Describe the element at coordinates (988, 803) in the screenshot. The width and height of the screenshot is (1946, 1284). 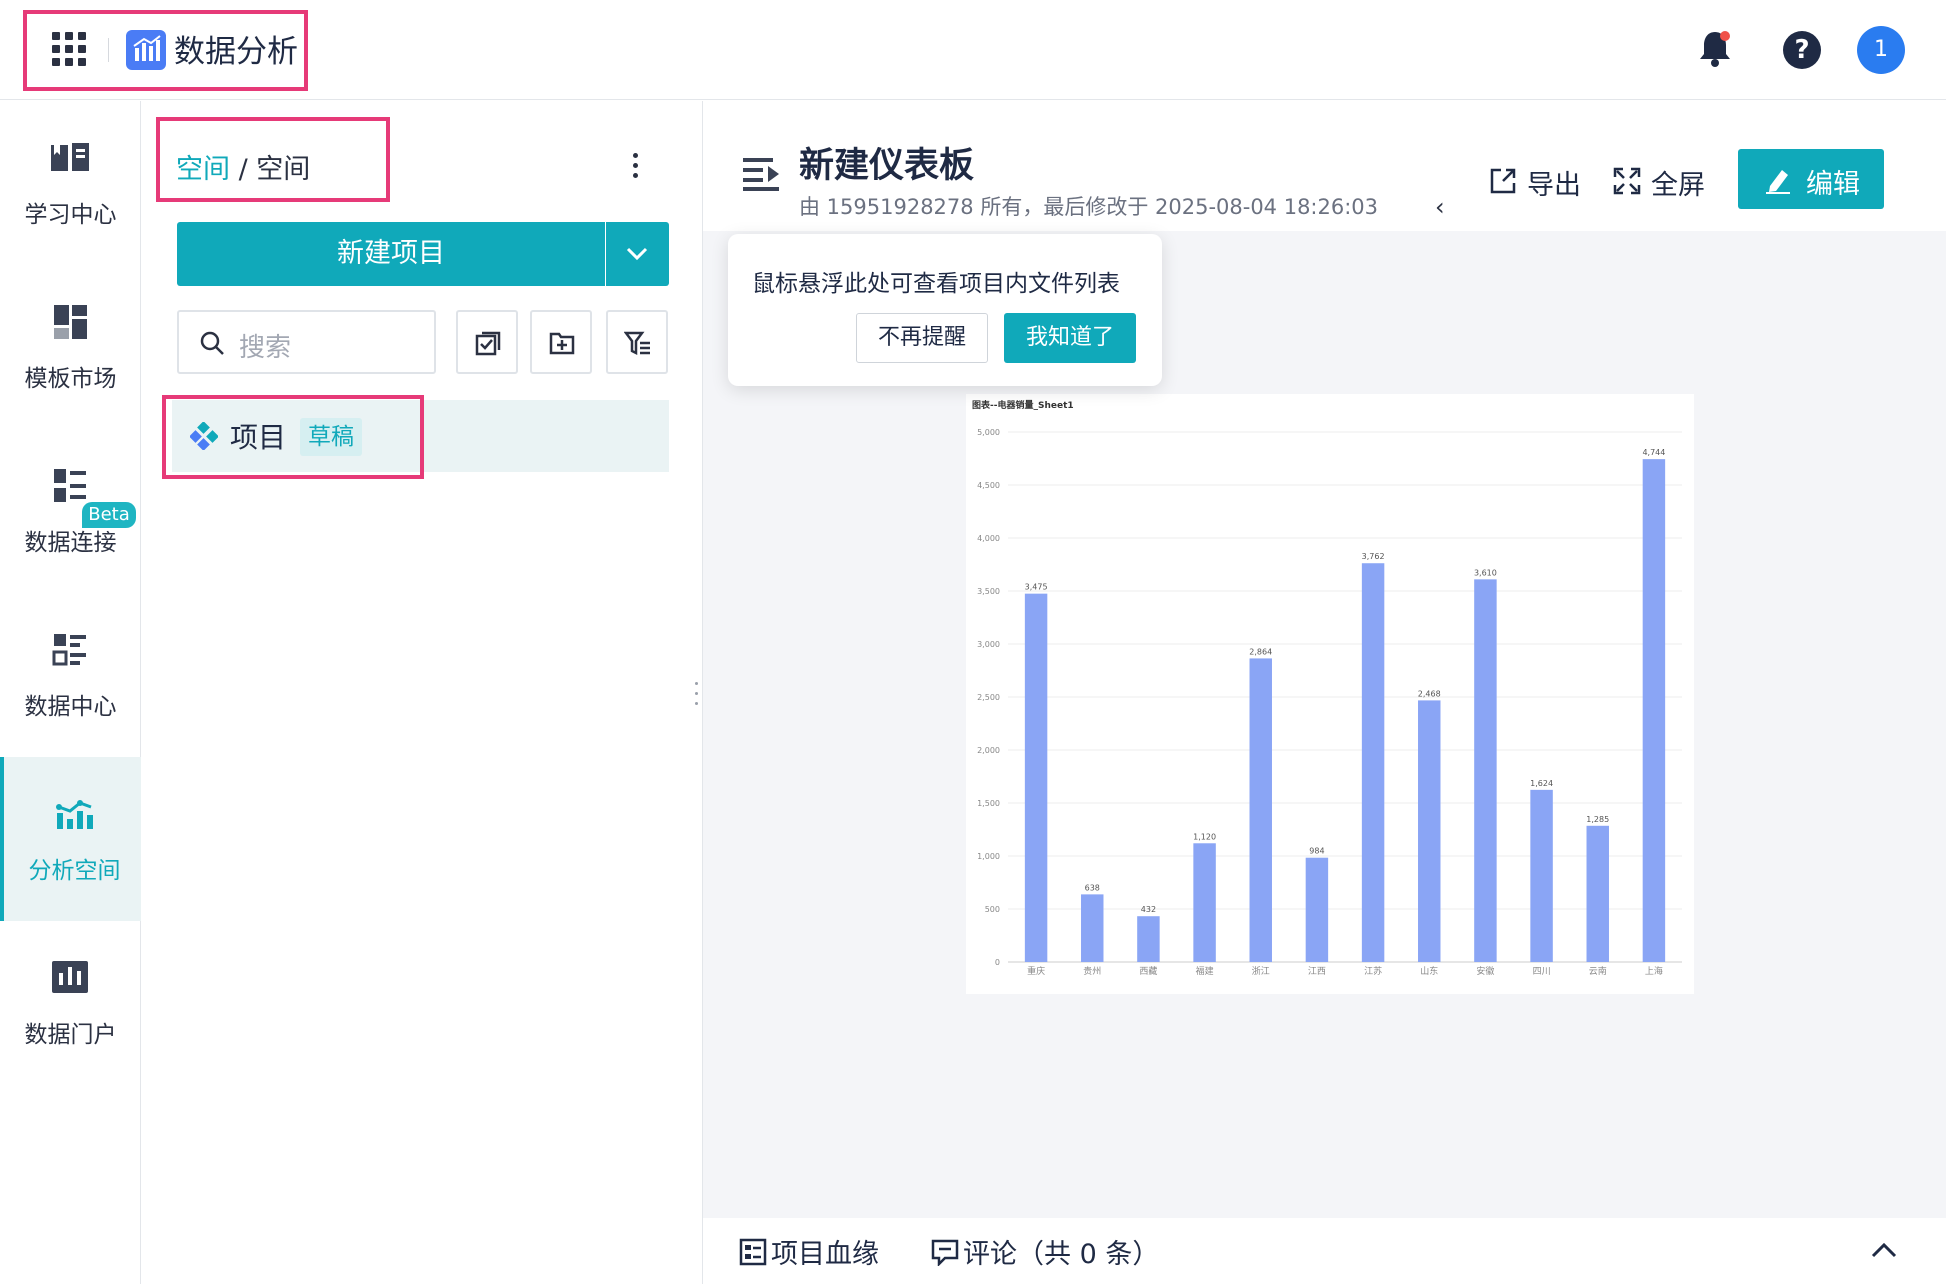
I see `y-tick-label: 1,500` at that location.